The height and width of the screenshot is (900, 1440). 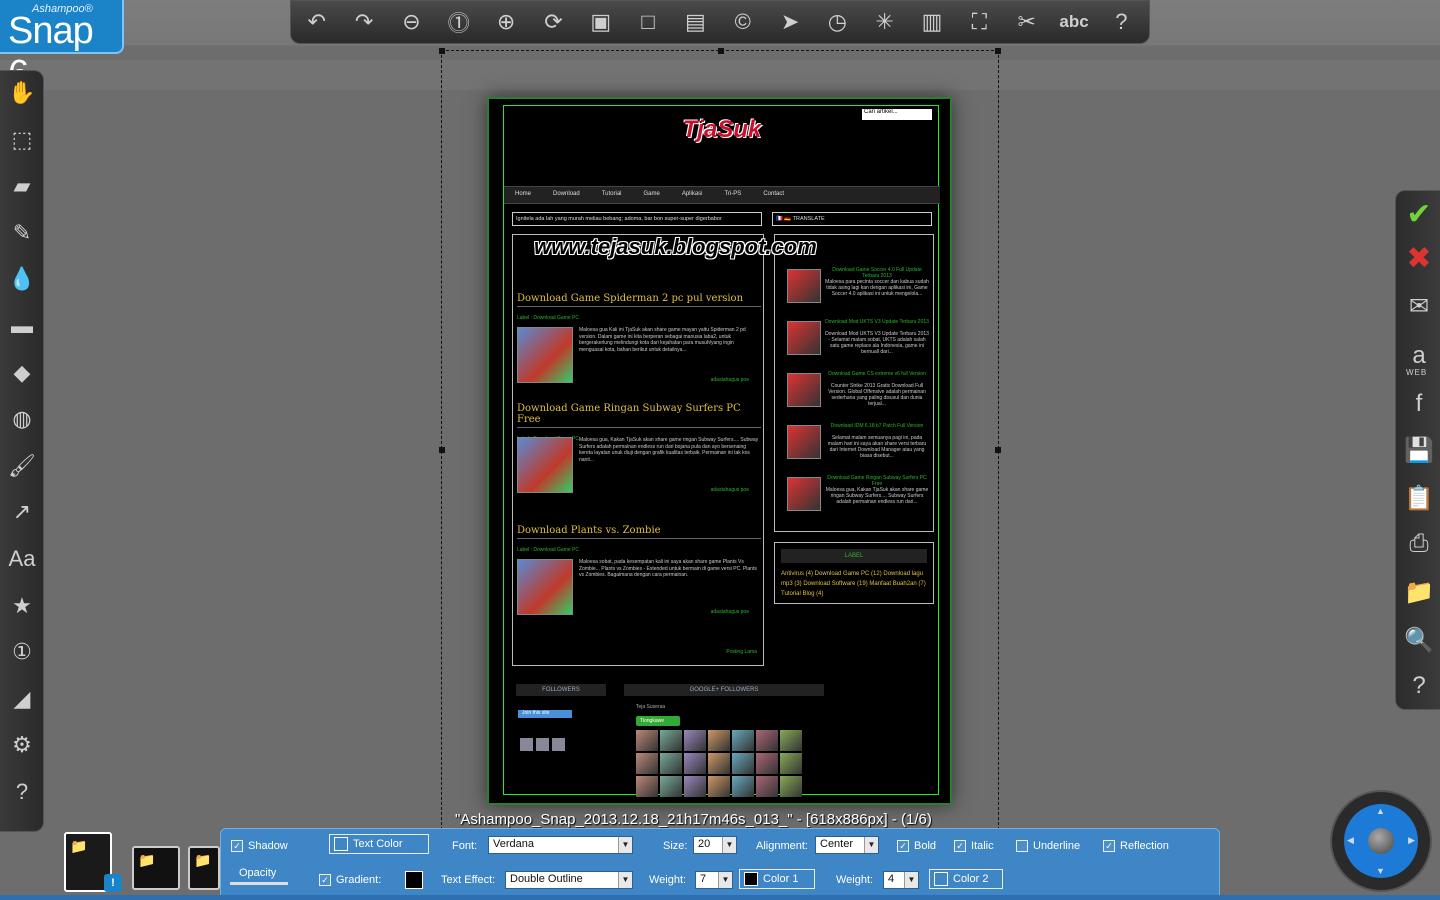 What do you see at coordinates (885, 22) in the screenshot?
I see `magic-icon: ✳` at bounding box center [885, 22].